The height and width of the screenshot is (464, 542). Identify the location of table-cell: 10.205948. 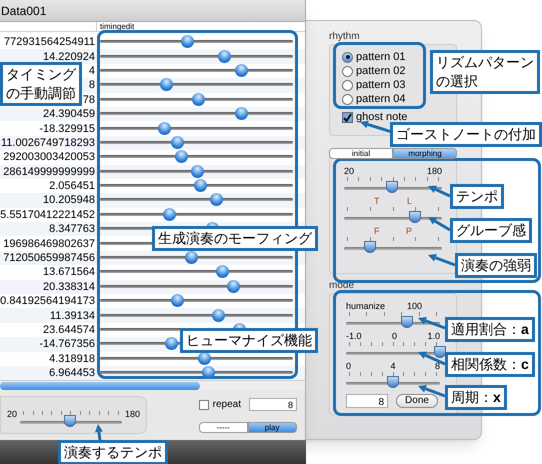
(69, 200).